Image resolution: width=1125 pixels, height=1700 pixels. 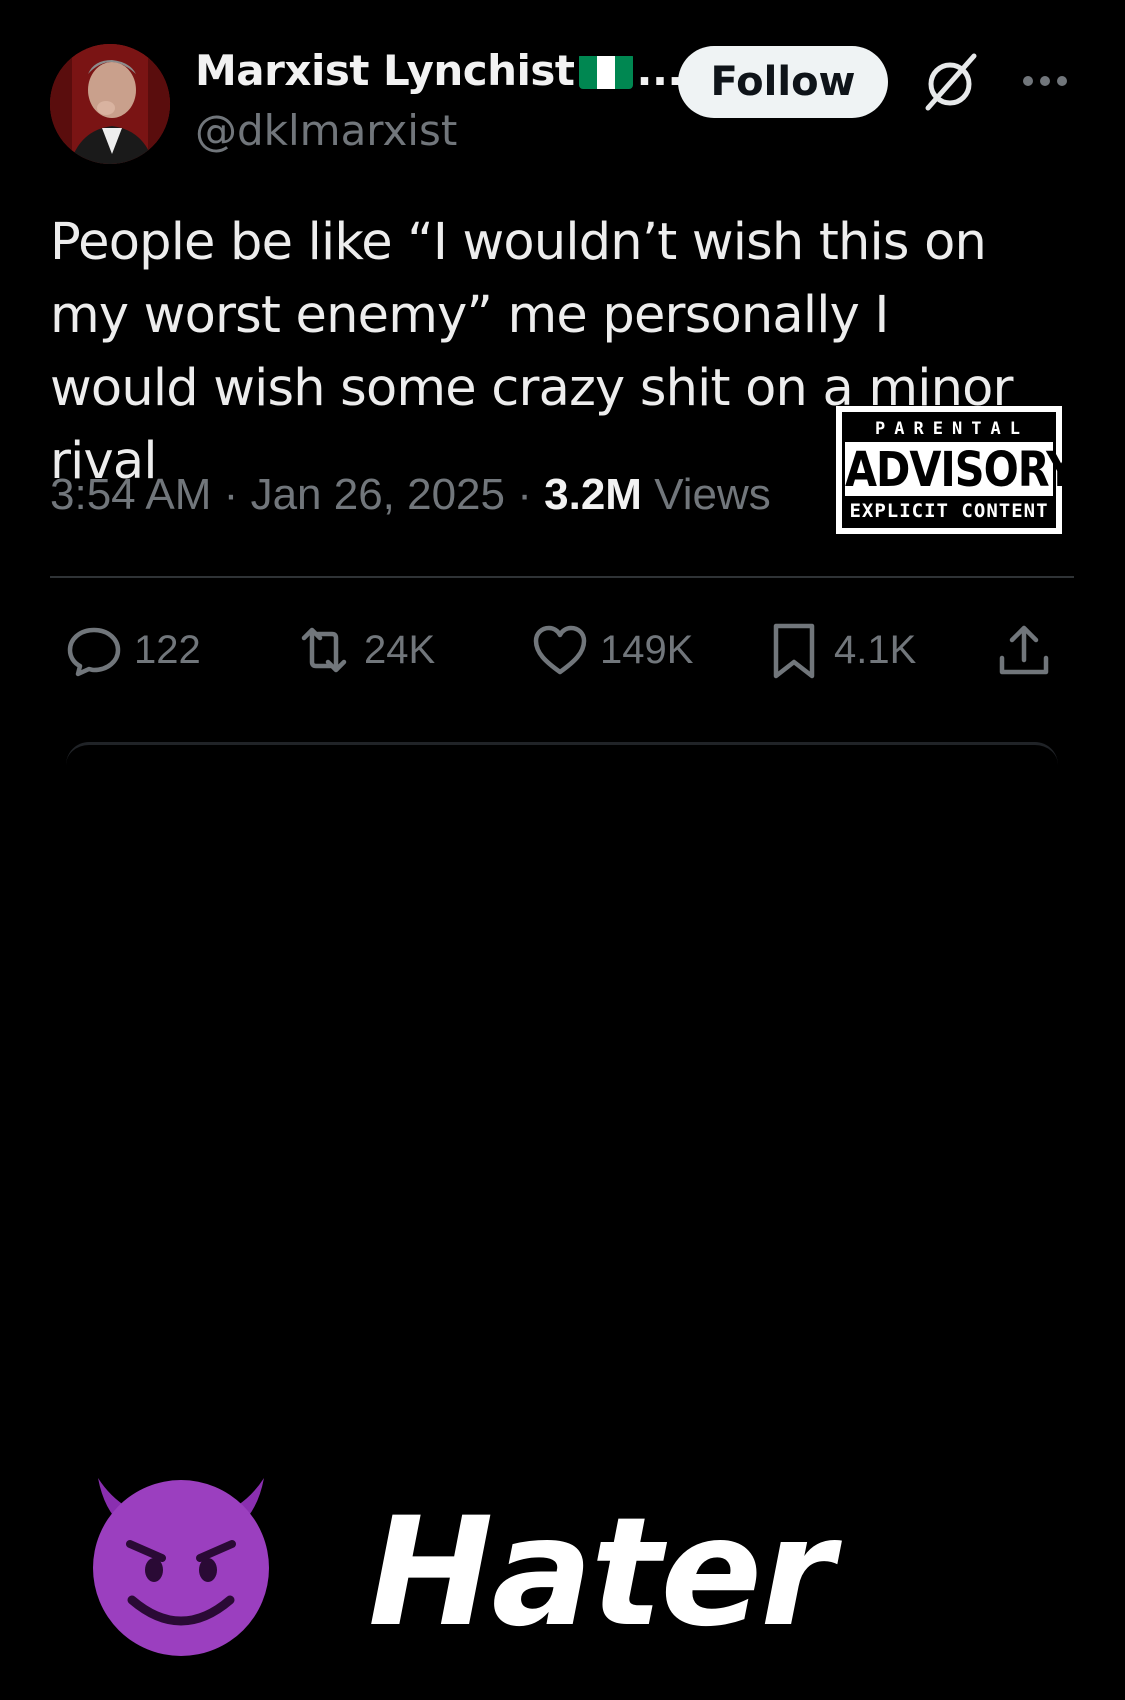 I want to click on views-label: Views, so click(x=712, y=494).